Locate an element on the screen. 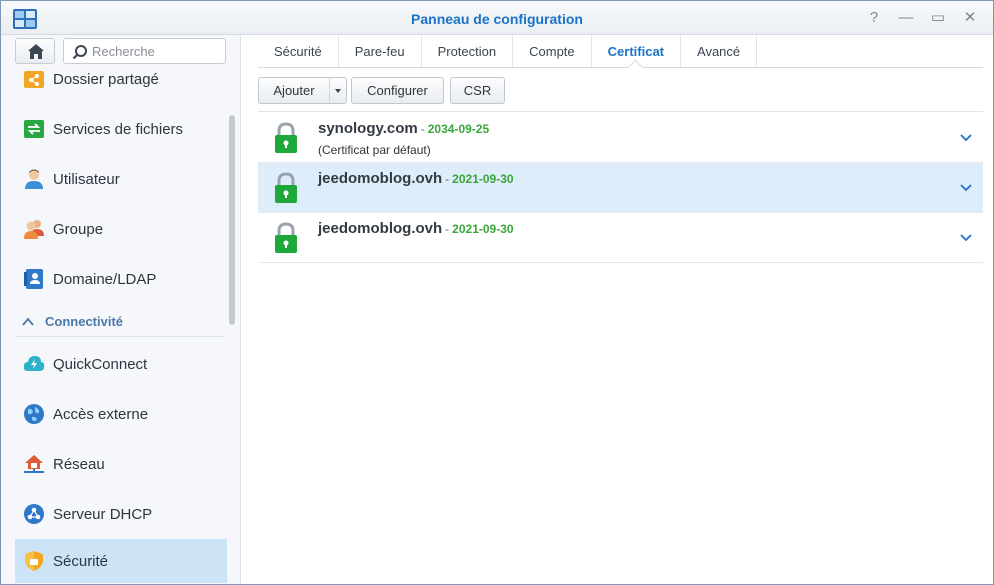 The image size is (994, 585). shared-folder-icon is located at coordinates (34, 79).